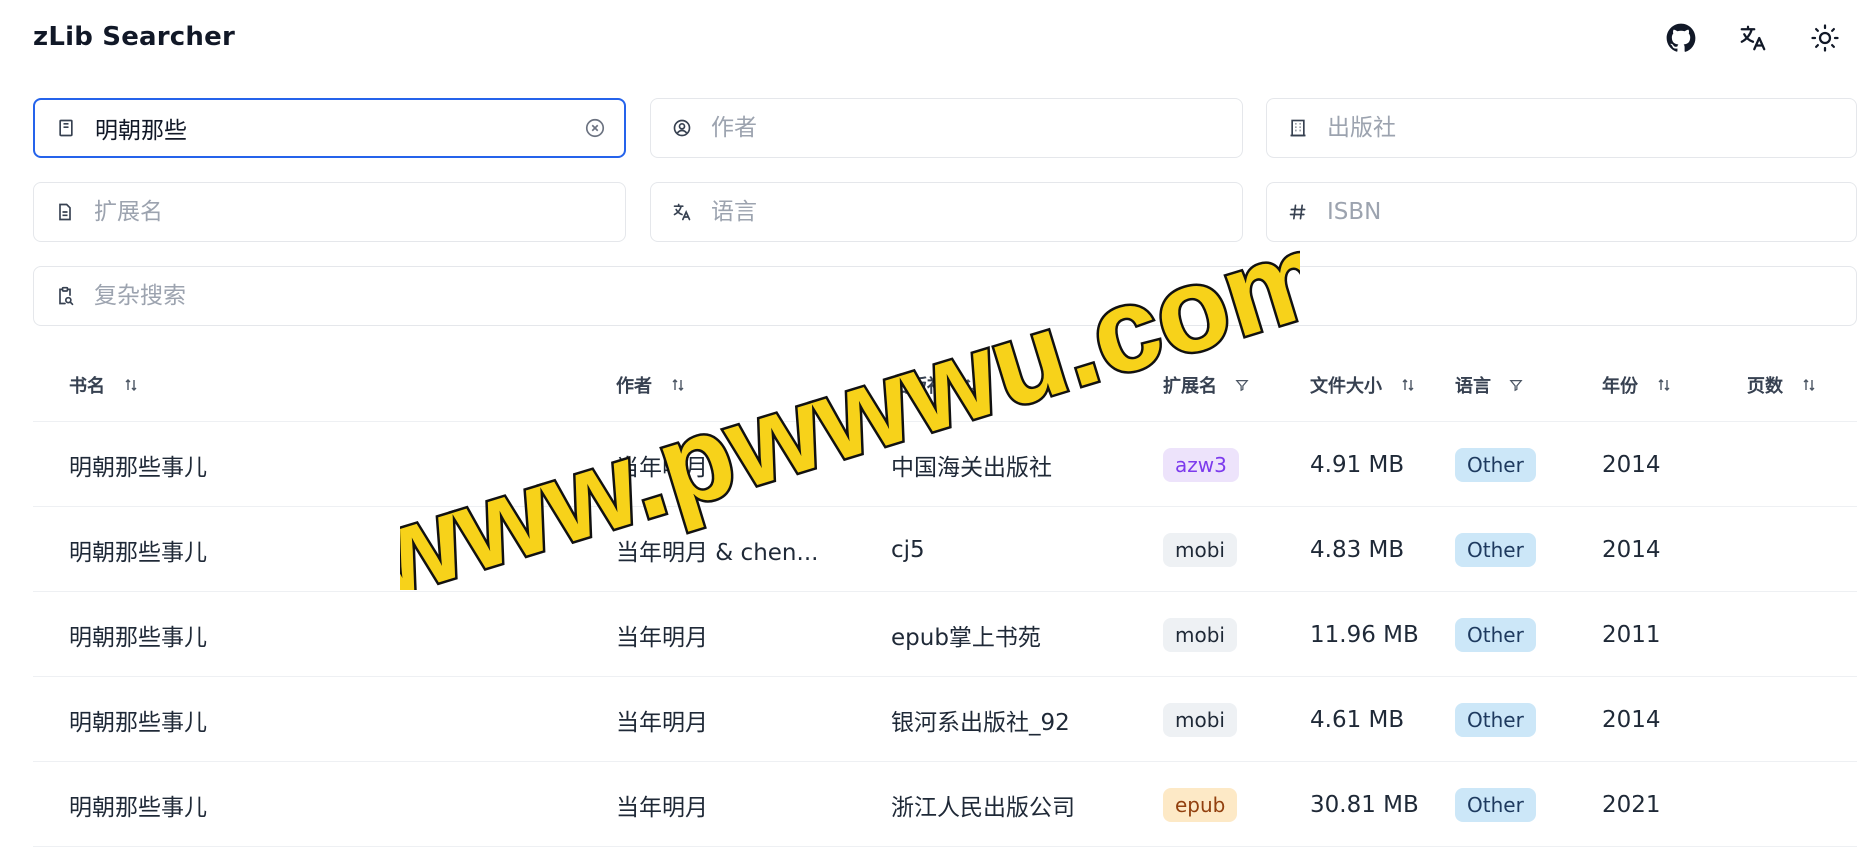 The image size is (1867, 847). Describe the element at coordinates (1681, 38) in the screenshot. I see `github-icon` at that location.